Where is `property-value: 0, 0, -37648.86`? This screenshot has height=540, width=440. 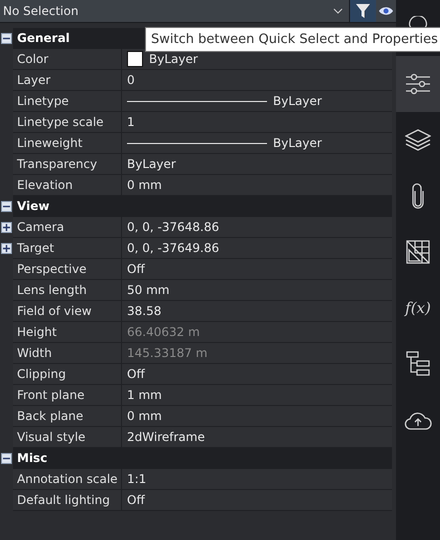
property-value: 0, 0, -37648.86 is located at coordinates (257, 227).